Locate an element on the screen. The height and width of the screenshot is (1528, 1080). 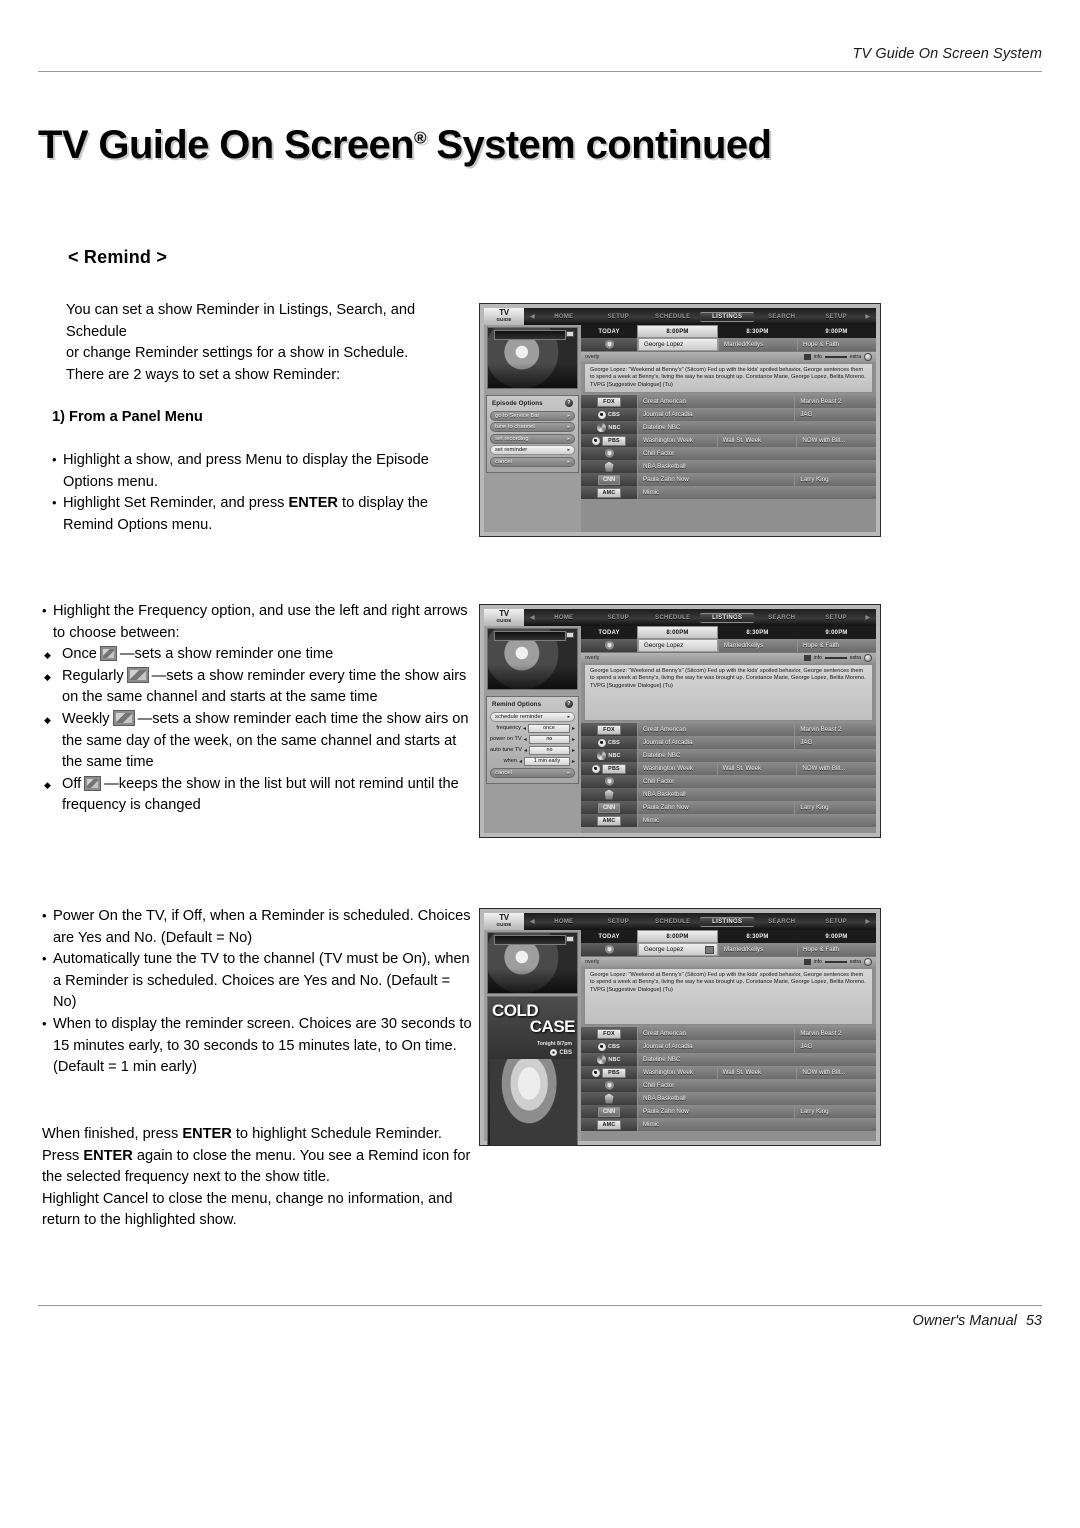
menu-item-set-recording: set recording ▸ is located at coordinates (532, 438).